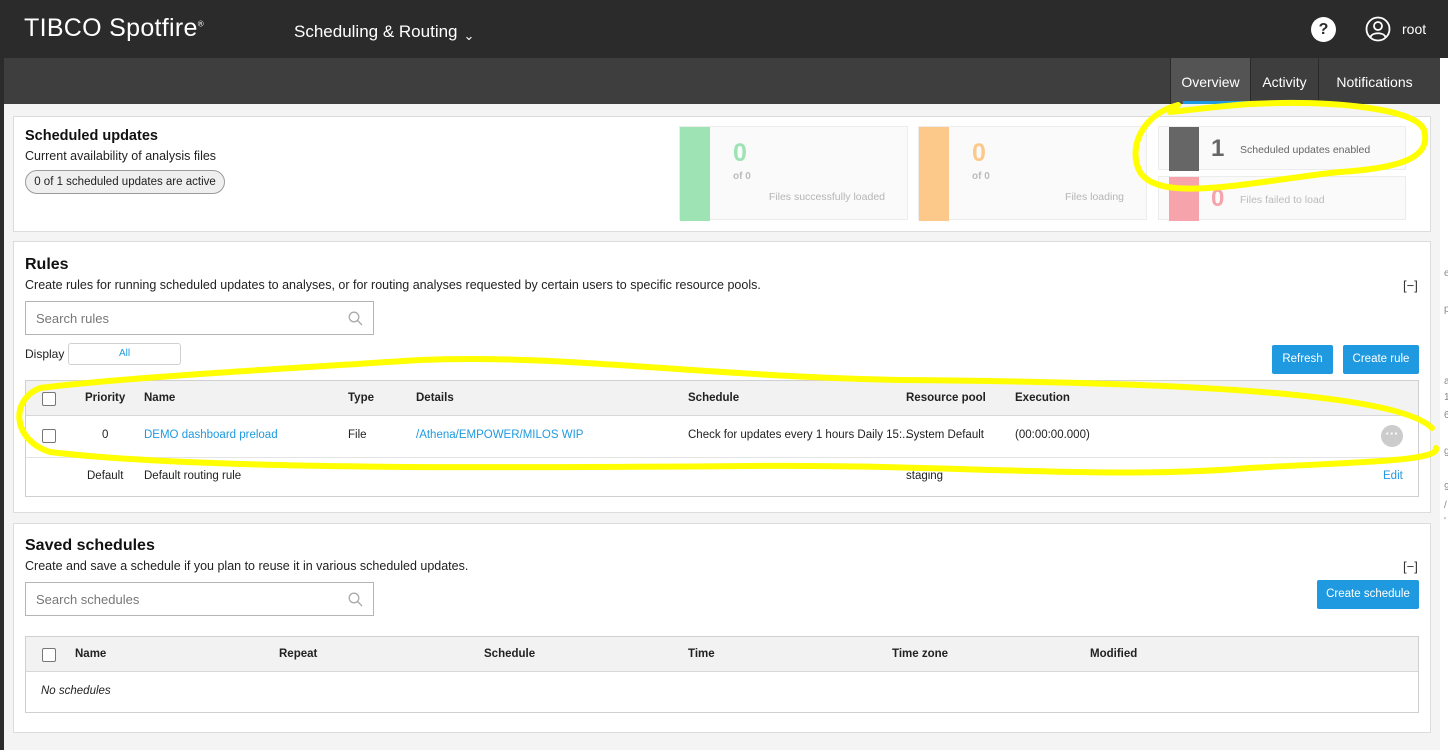 This screenshot has height=750, width=1448. Describe the element at coordinates (695, 174) in the screenshot. I see `success-color-bar` at that location.